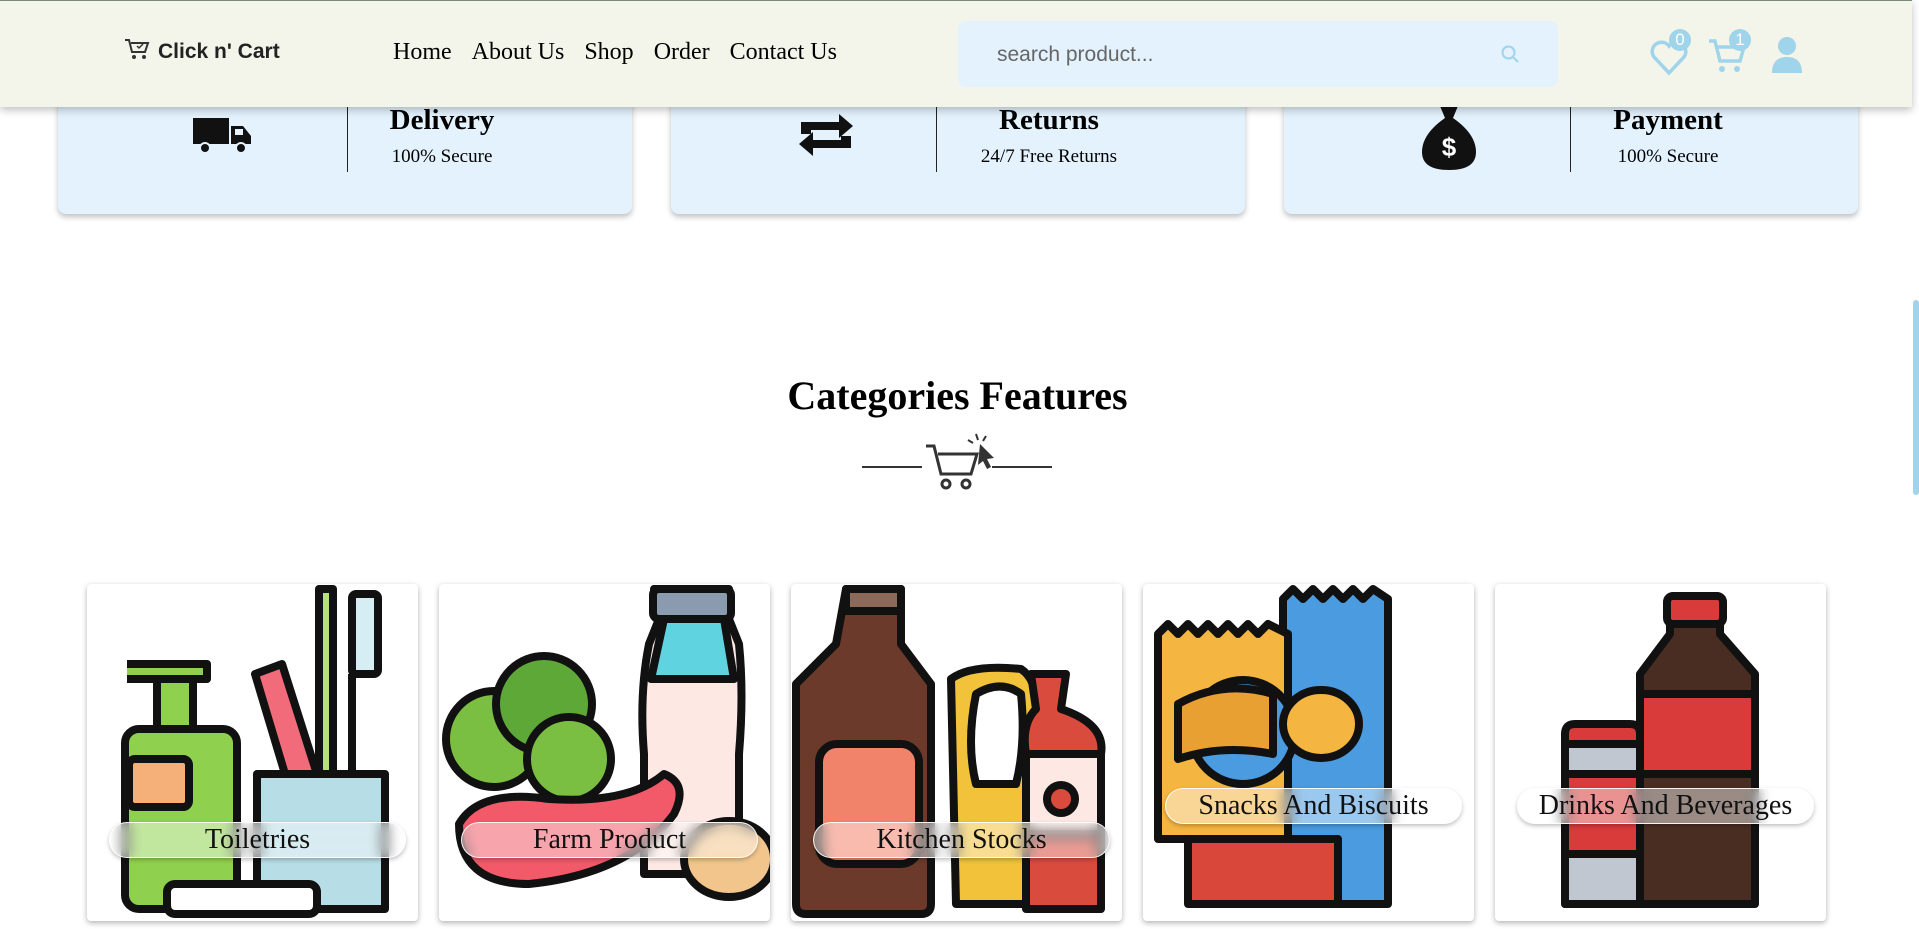  Describe the element at coordinates (1916, 397) in the screenshot. I see `page-scrollbar` at that location.